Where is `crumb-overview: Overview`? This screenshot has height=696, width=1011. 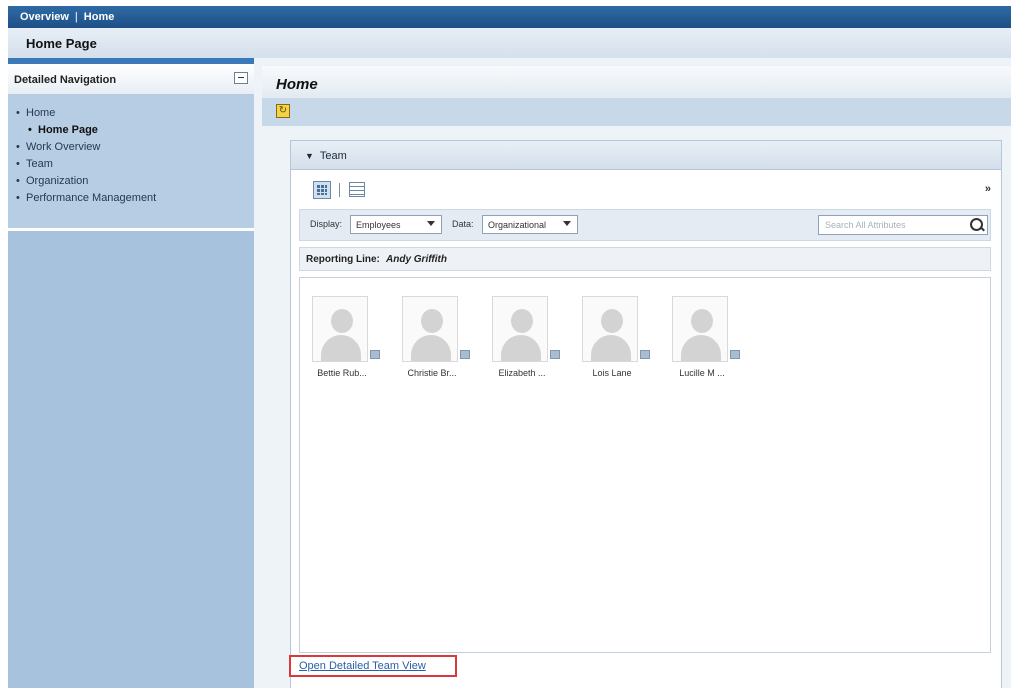 crumb-overview: Overview is located at coordinates (44, 17).